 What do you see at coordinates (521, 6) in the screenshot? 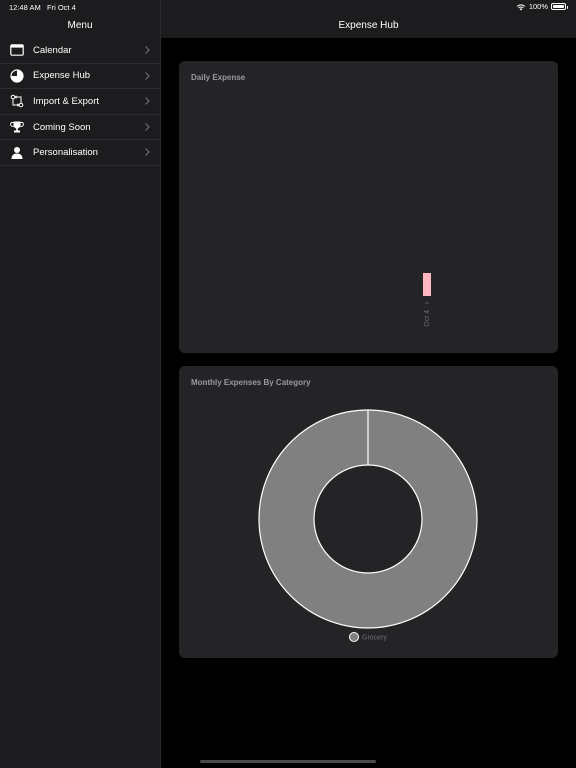
I see `wifi-icon` at bounding box center [521, 6].